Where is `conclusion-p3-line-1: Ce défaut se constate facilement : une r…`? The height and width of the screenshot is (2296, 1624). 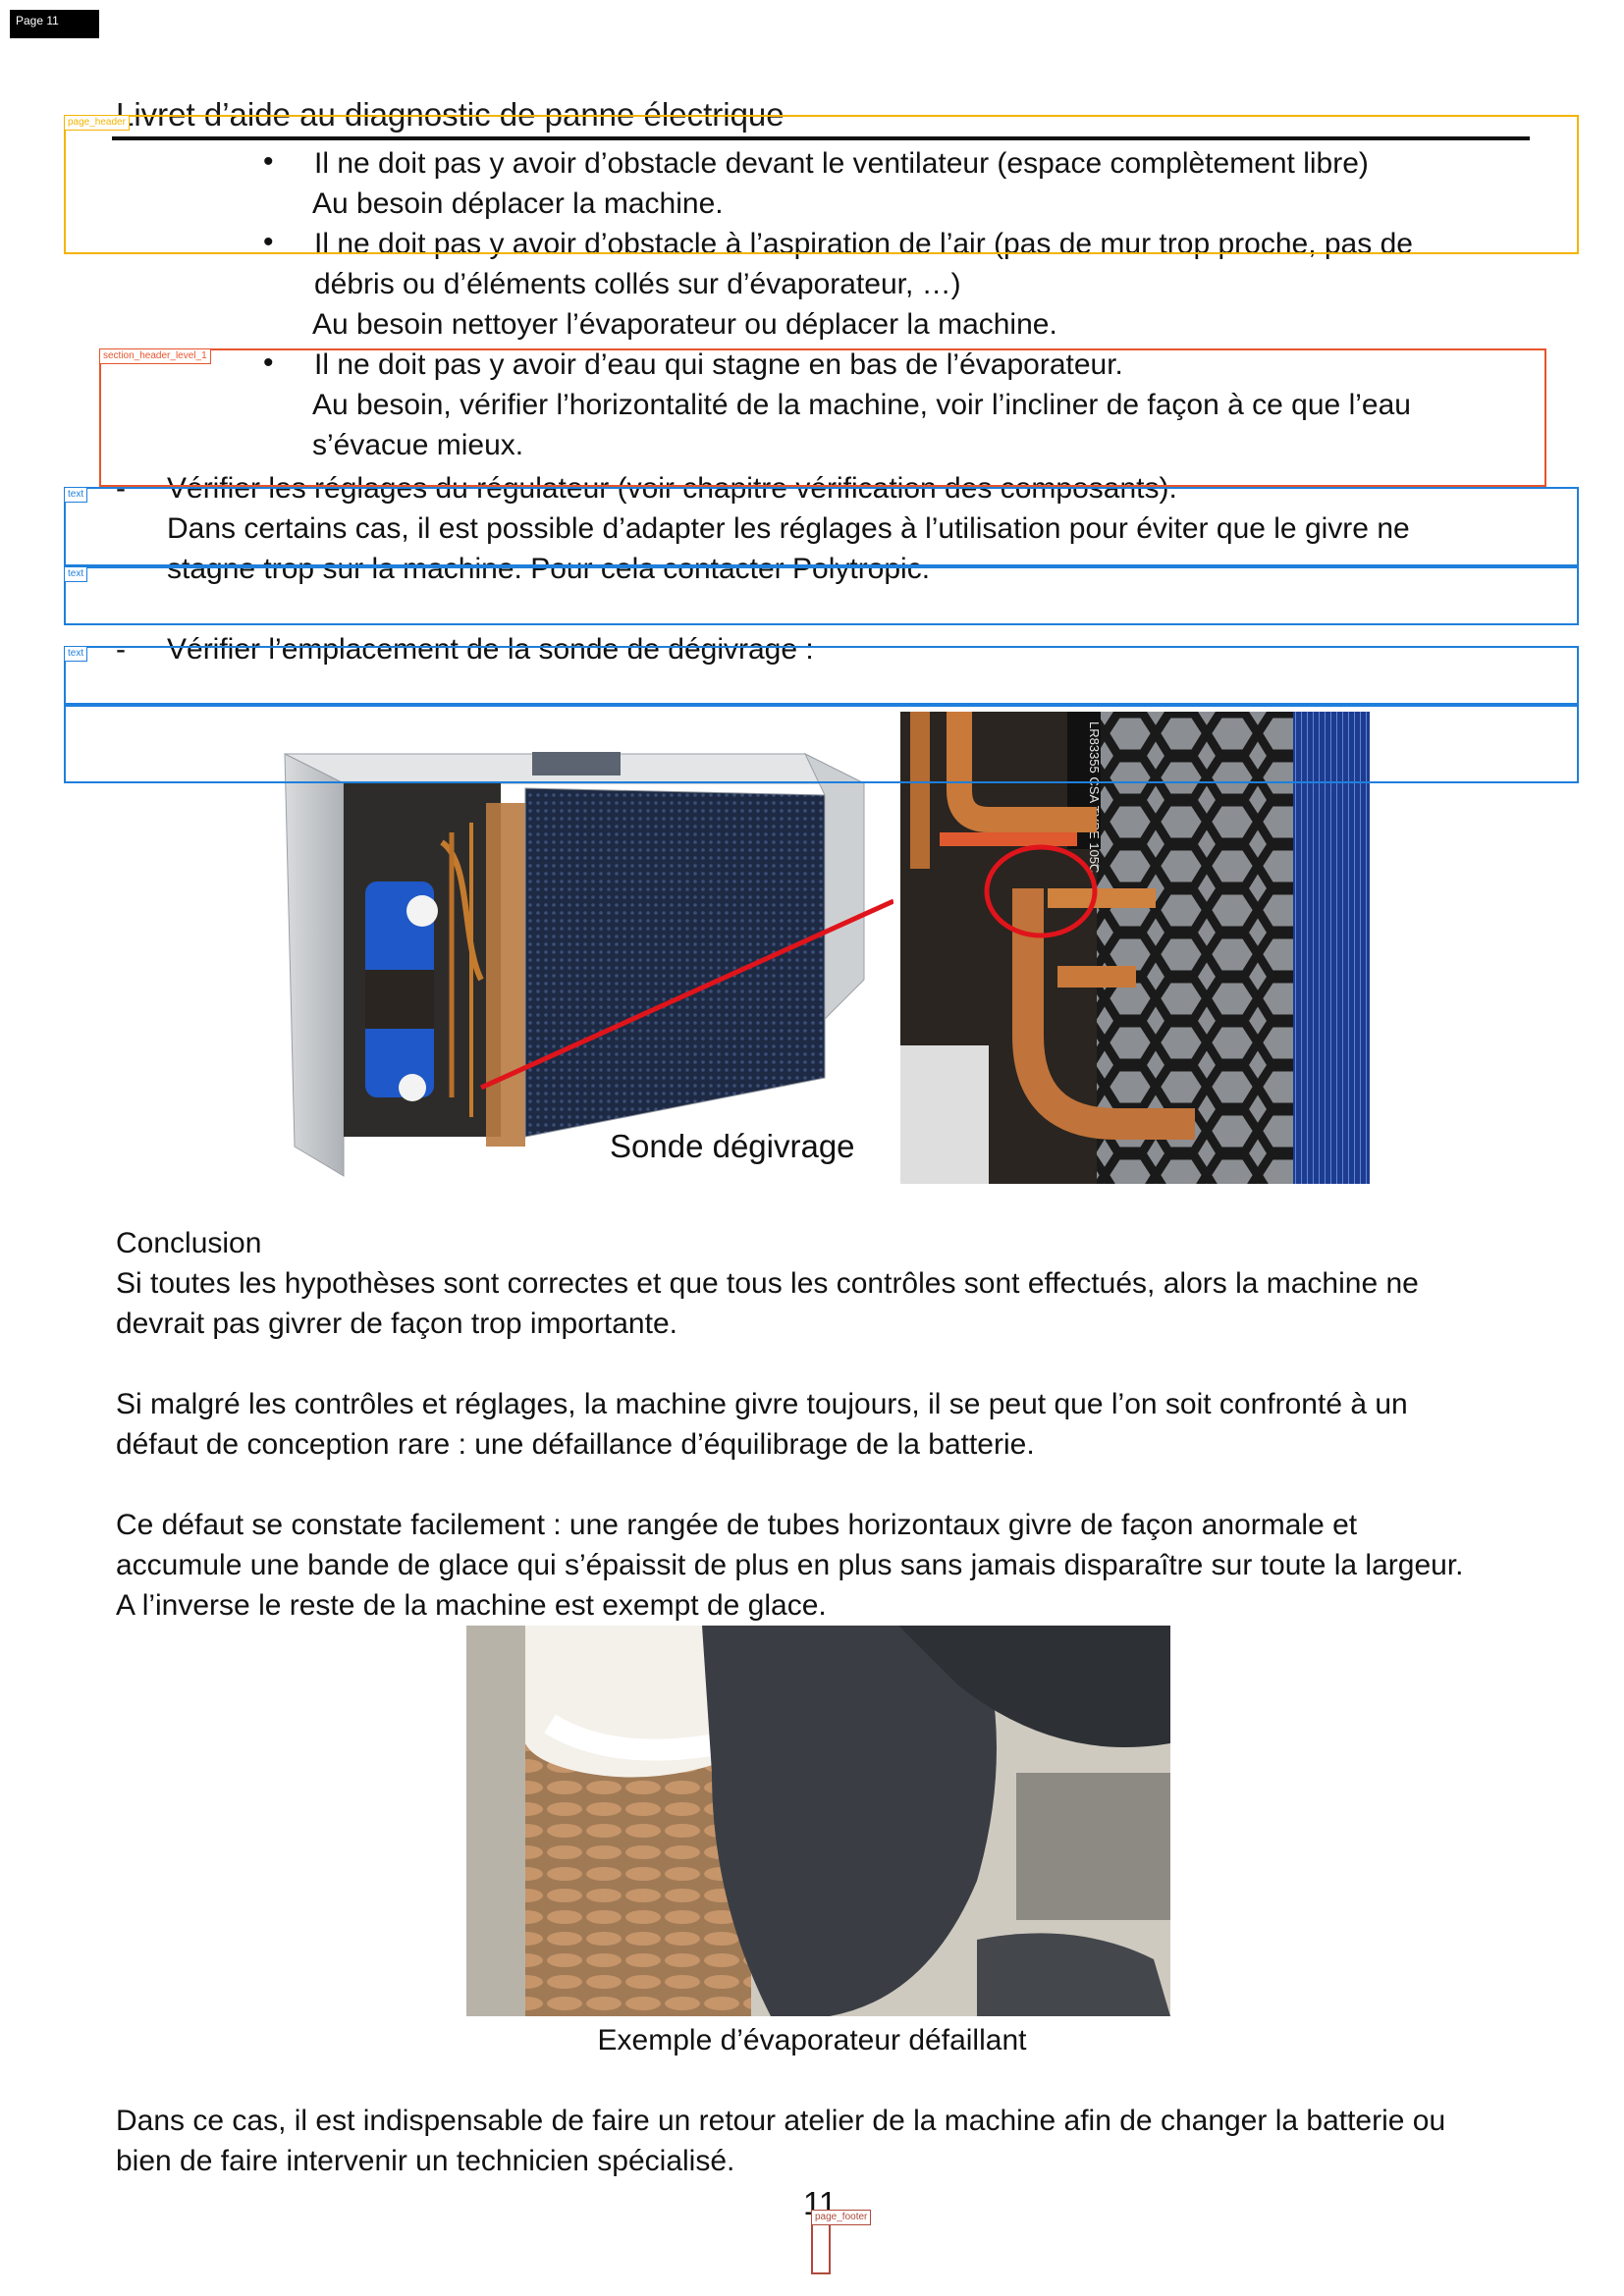 conclusion-p3-line-1: Ce défaut se constate facilement : une r… is located at coordinates (737, 1525).